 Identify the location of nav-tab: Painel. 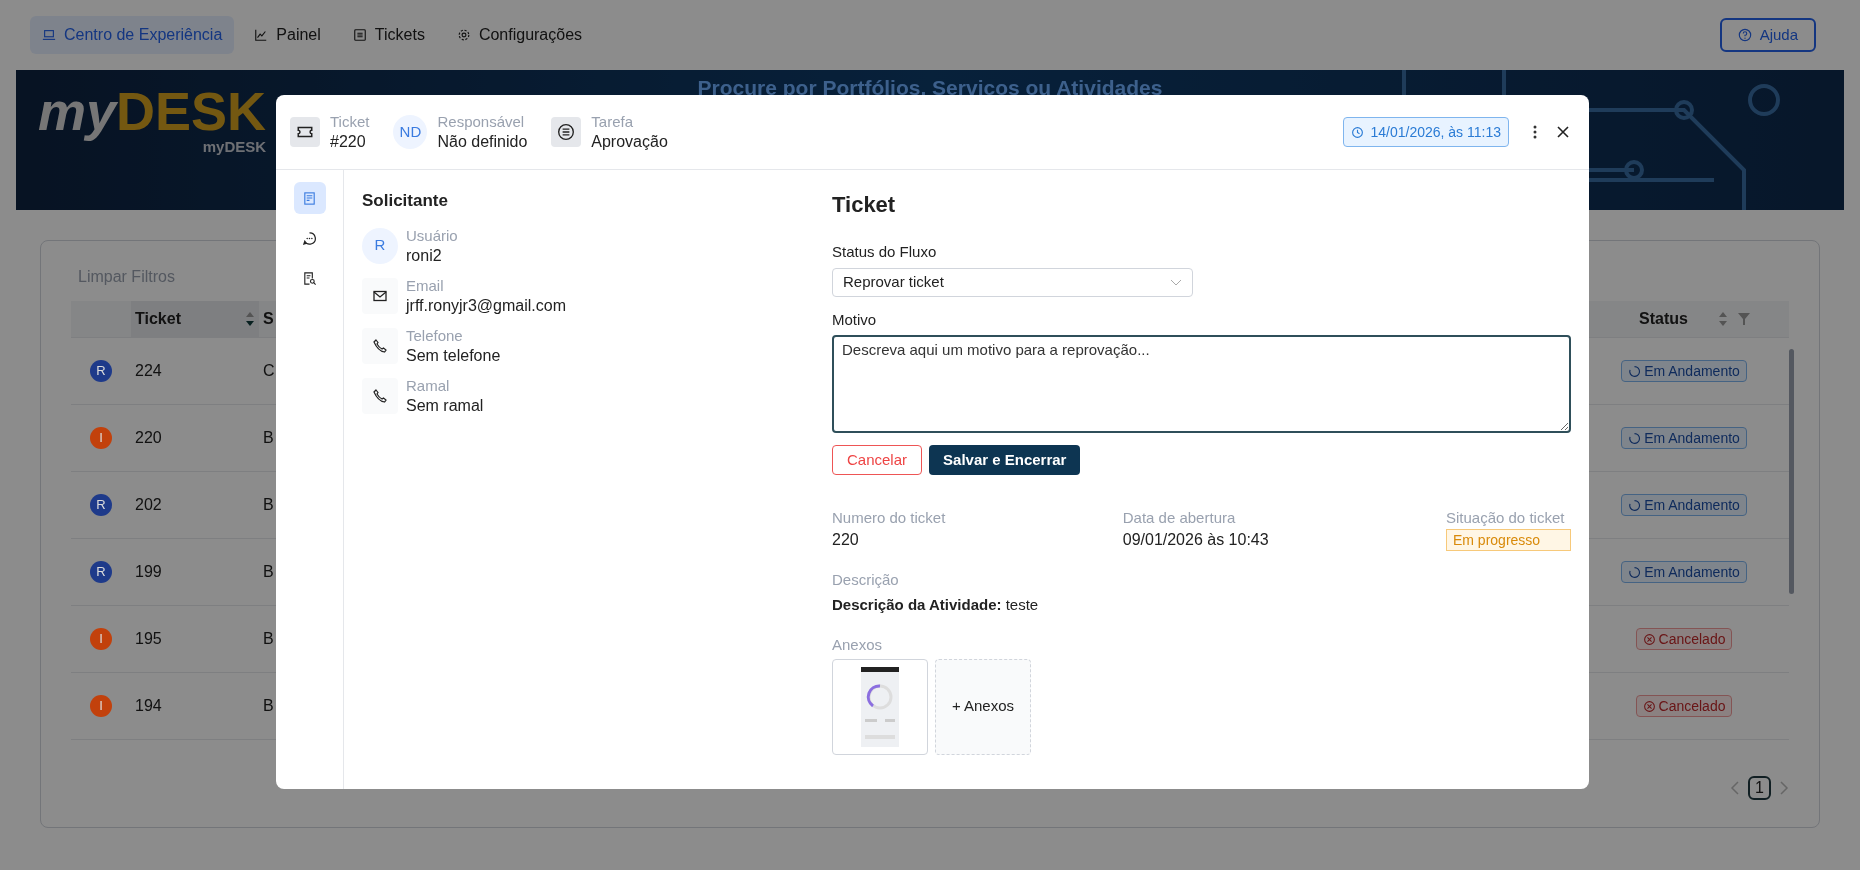
(287, 35).